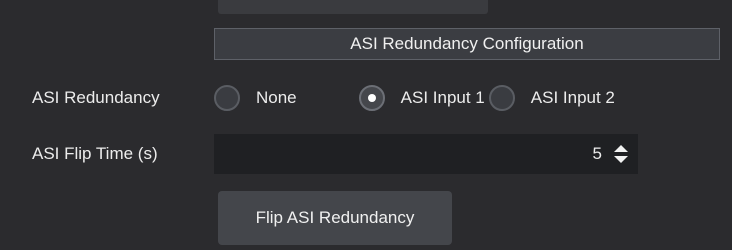 The height and width of the screenshot is (250, 732). Describe the element at coordinates (621, 148) in the screenshot. I see `spin-up-arrow-icon` at that location.